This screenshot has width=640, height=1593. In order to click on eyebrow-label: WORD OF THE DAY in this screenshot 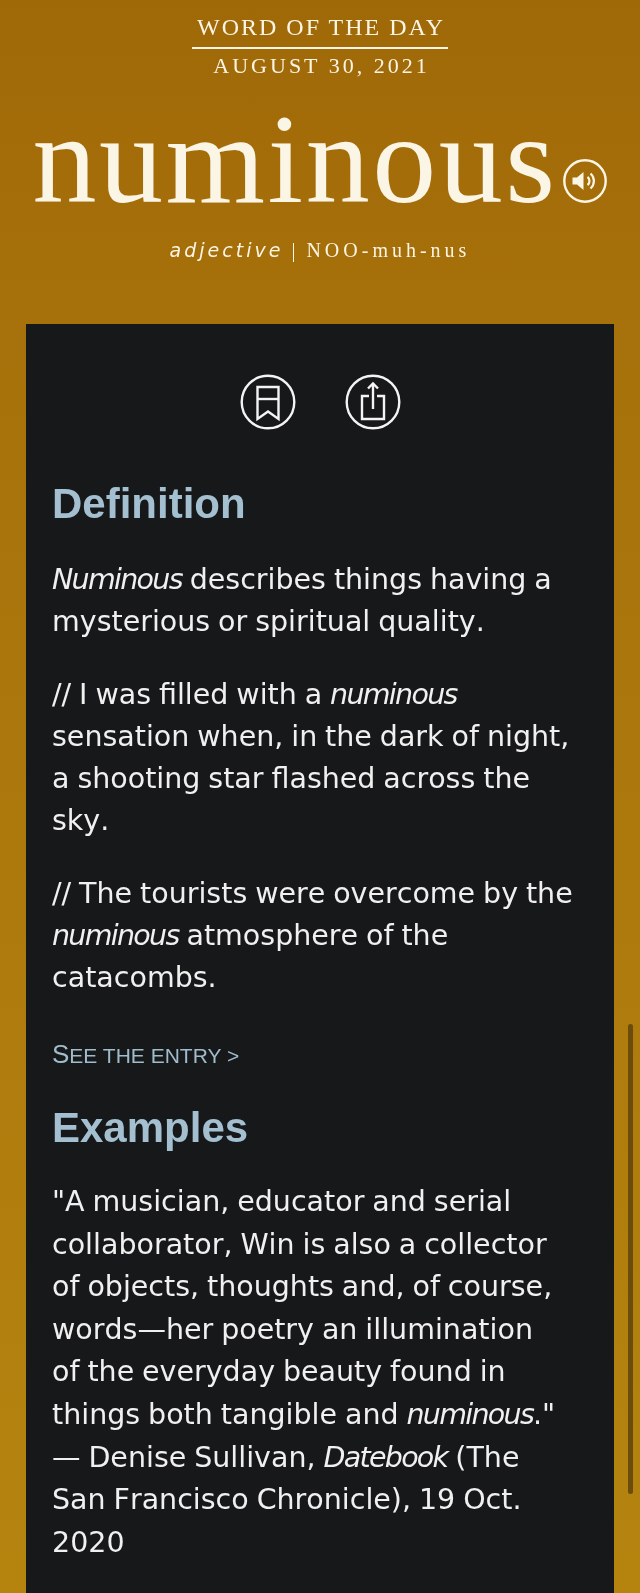, I will do `click(320, 27)`.